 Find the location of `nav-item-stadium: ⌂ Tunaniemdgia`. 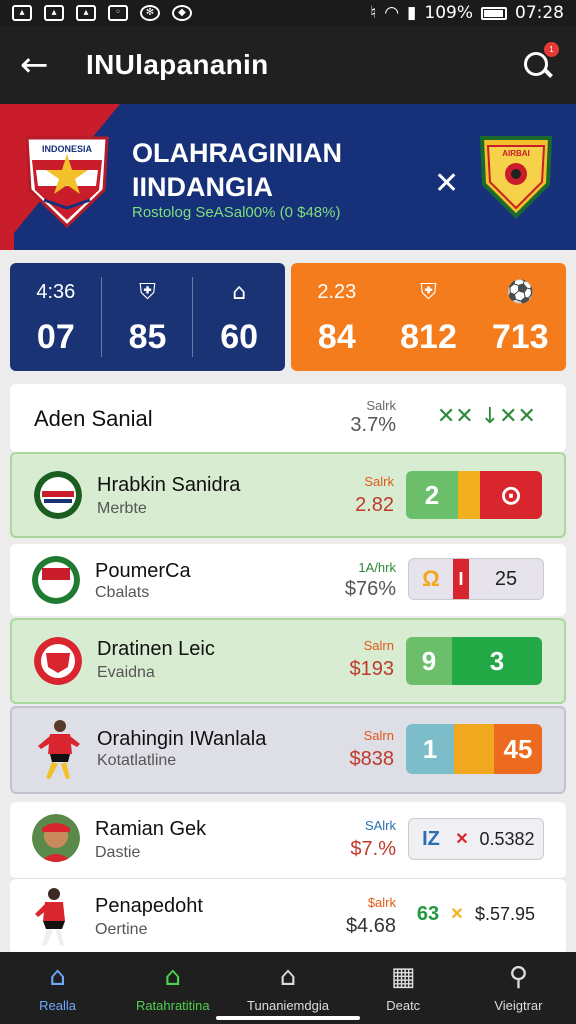

nav-item-stadium: ⌂ Tunaniemdgia is located at coordinates (287, 988).